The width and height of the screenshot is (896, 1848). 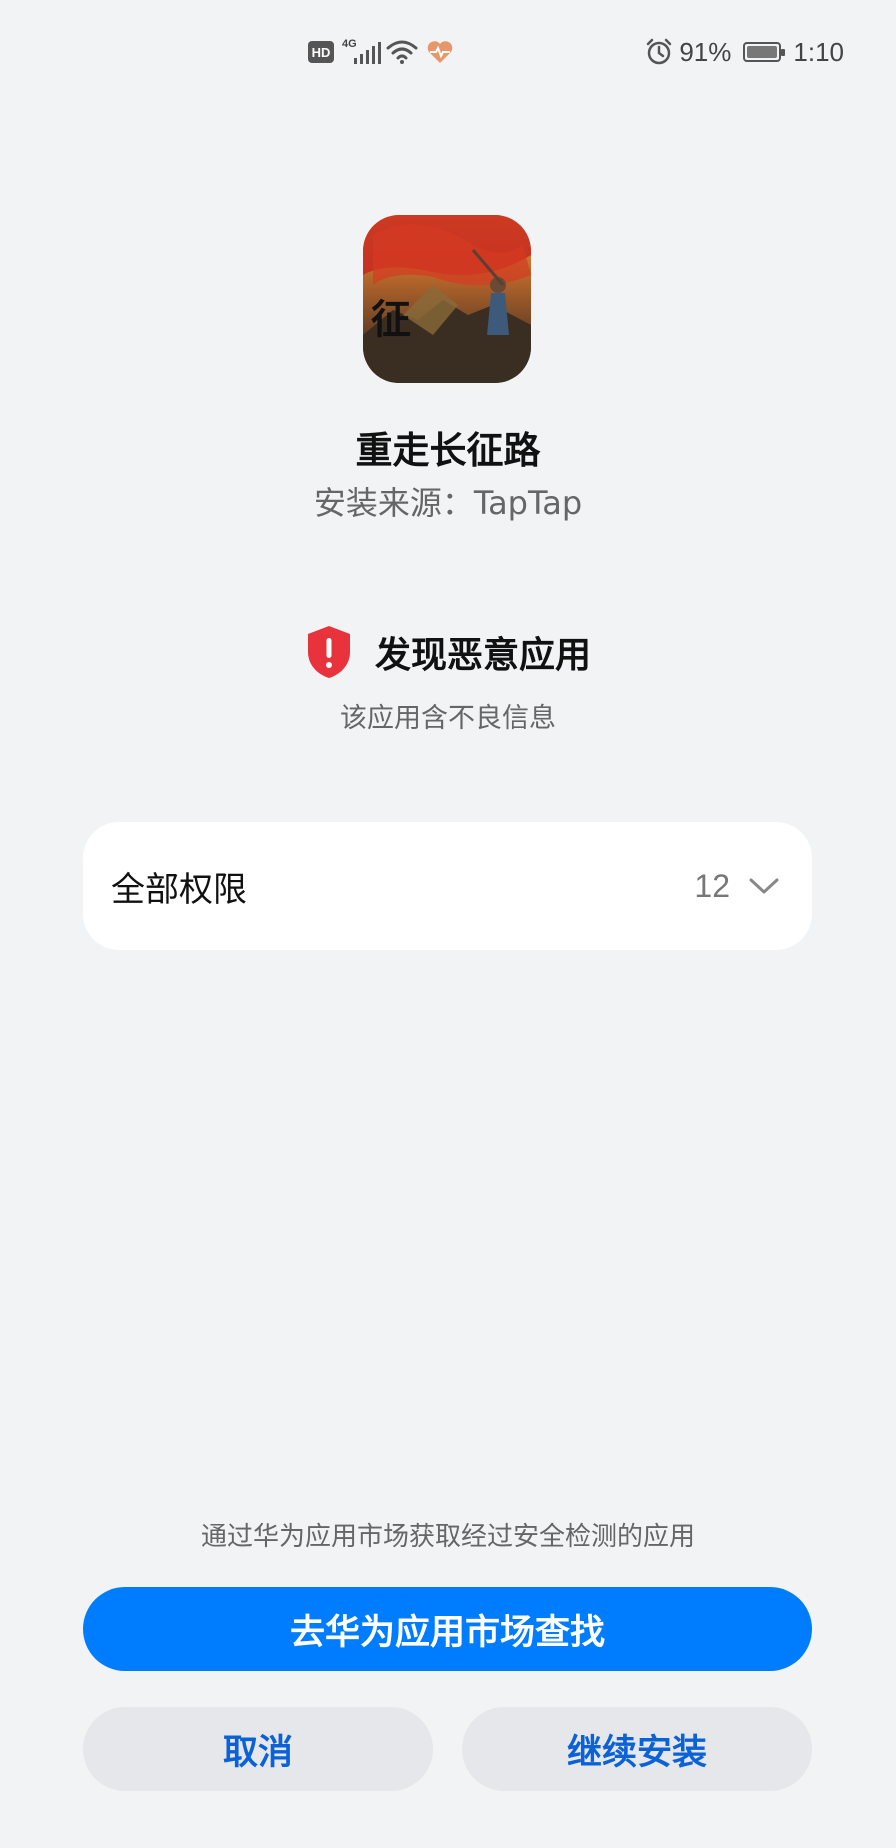 What do you see at coordinates (447, 886) in the screenshot?
I see `all-permissions-row: 全部权限 12` at bounding box center [447, 886].